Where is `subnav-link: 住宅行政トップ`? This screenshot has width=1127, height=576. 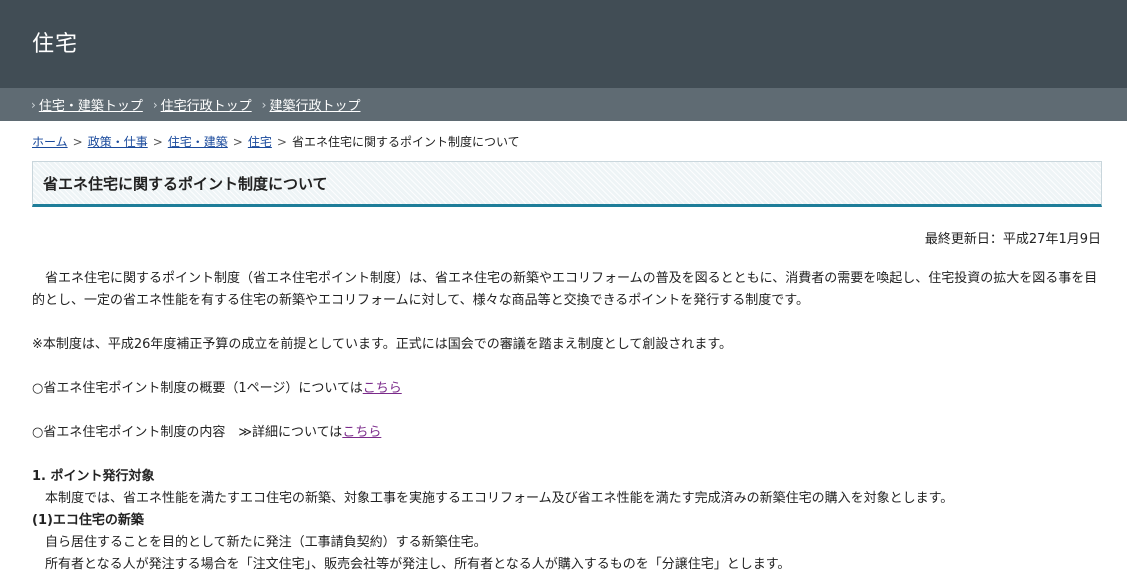 subnav-link: 住宅行政トップ is located at coordinates (206, 104).